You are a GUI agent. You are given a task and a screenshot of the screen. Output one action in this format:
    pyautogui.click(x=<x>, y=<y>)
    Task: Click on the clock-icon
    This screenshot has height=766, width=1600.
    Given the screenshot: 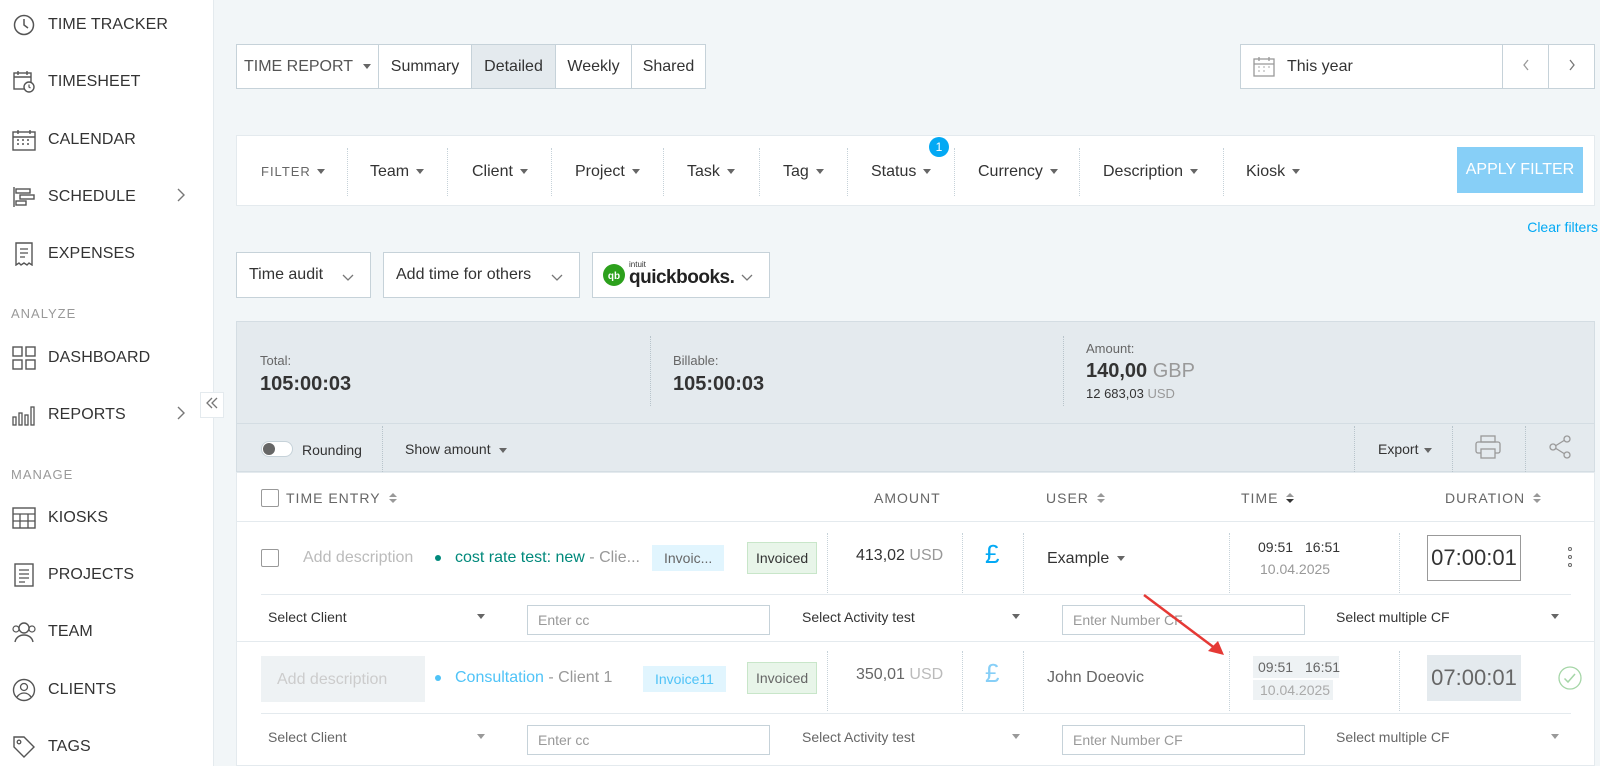 What is the action you would take?
    pyautogui.click(x=24, y=25)
    